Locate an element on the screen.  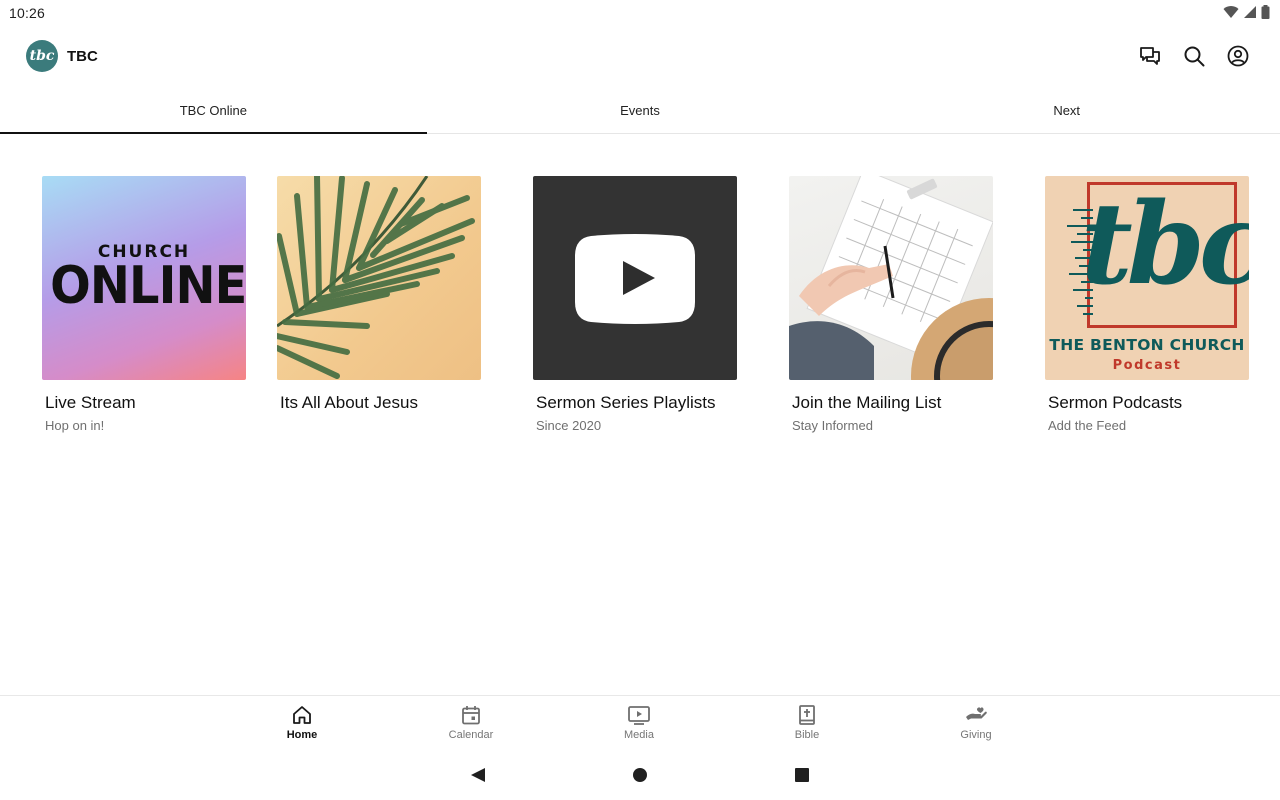
nav-calendar-label: Calendar is located at coordinates (471, 735).